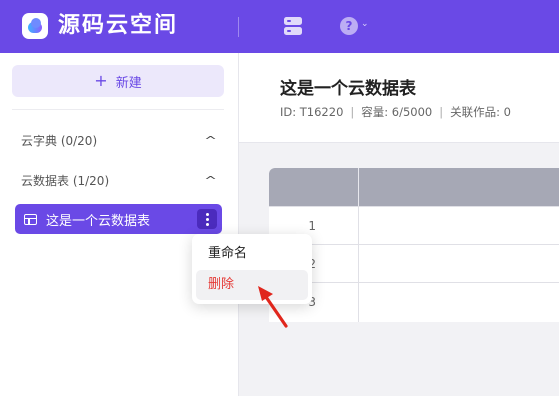 The image size is (559, 396). Describe the element at coordinates (119, 140) in the screenshot. I see `section-cloud-dictionary: 云字典 (0/20) ^` at that location.